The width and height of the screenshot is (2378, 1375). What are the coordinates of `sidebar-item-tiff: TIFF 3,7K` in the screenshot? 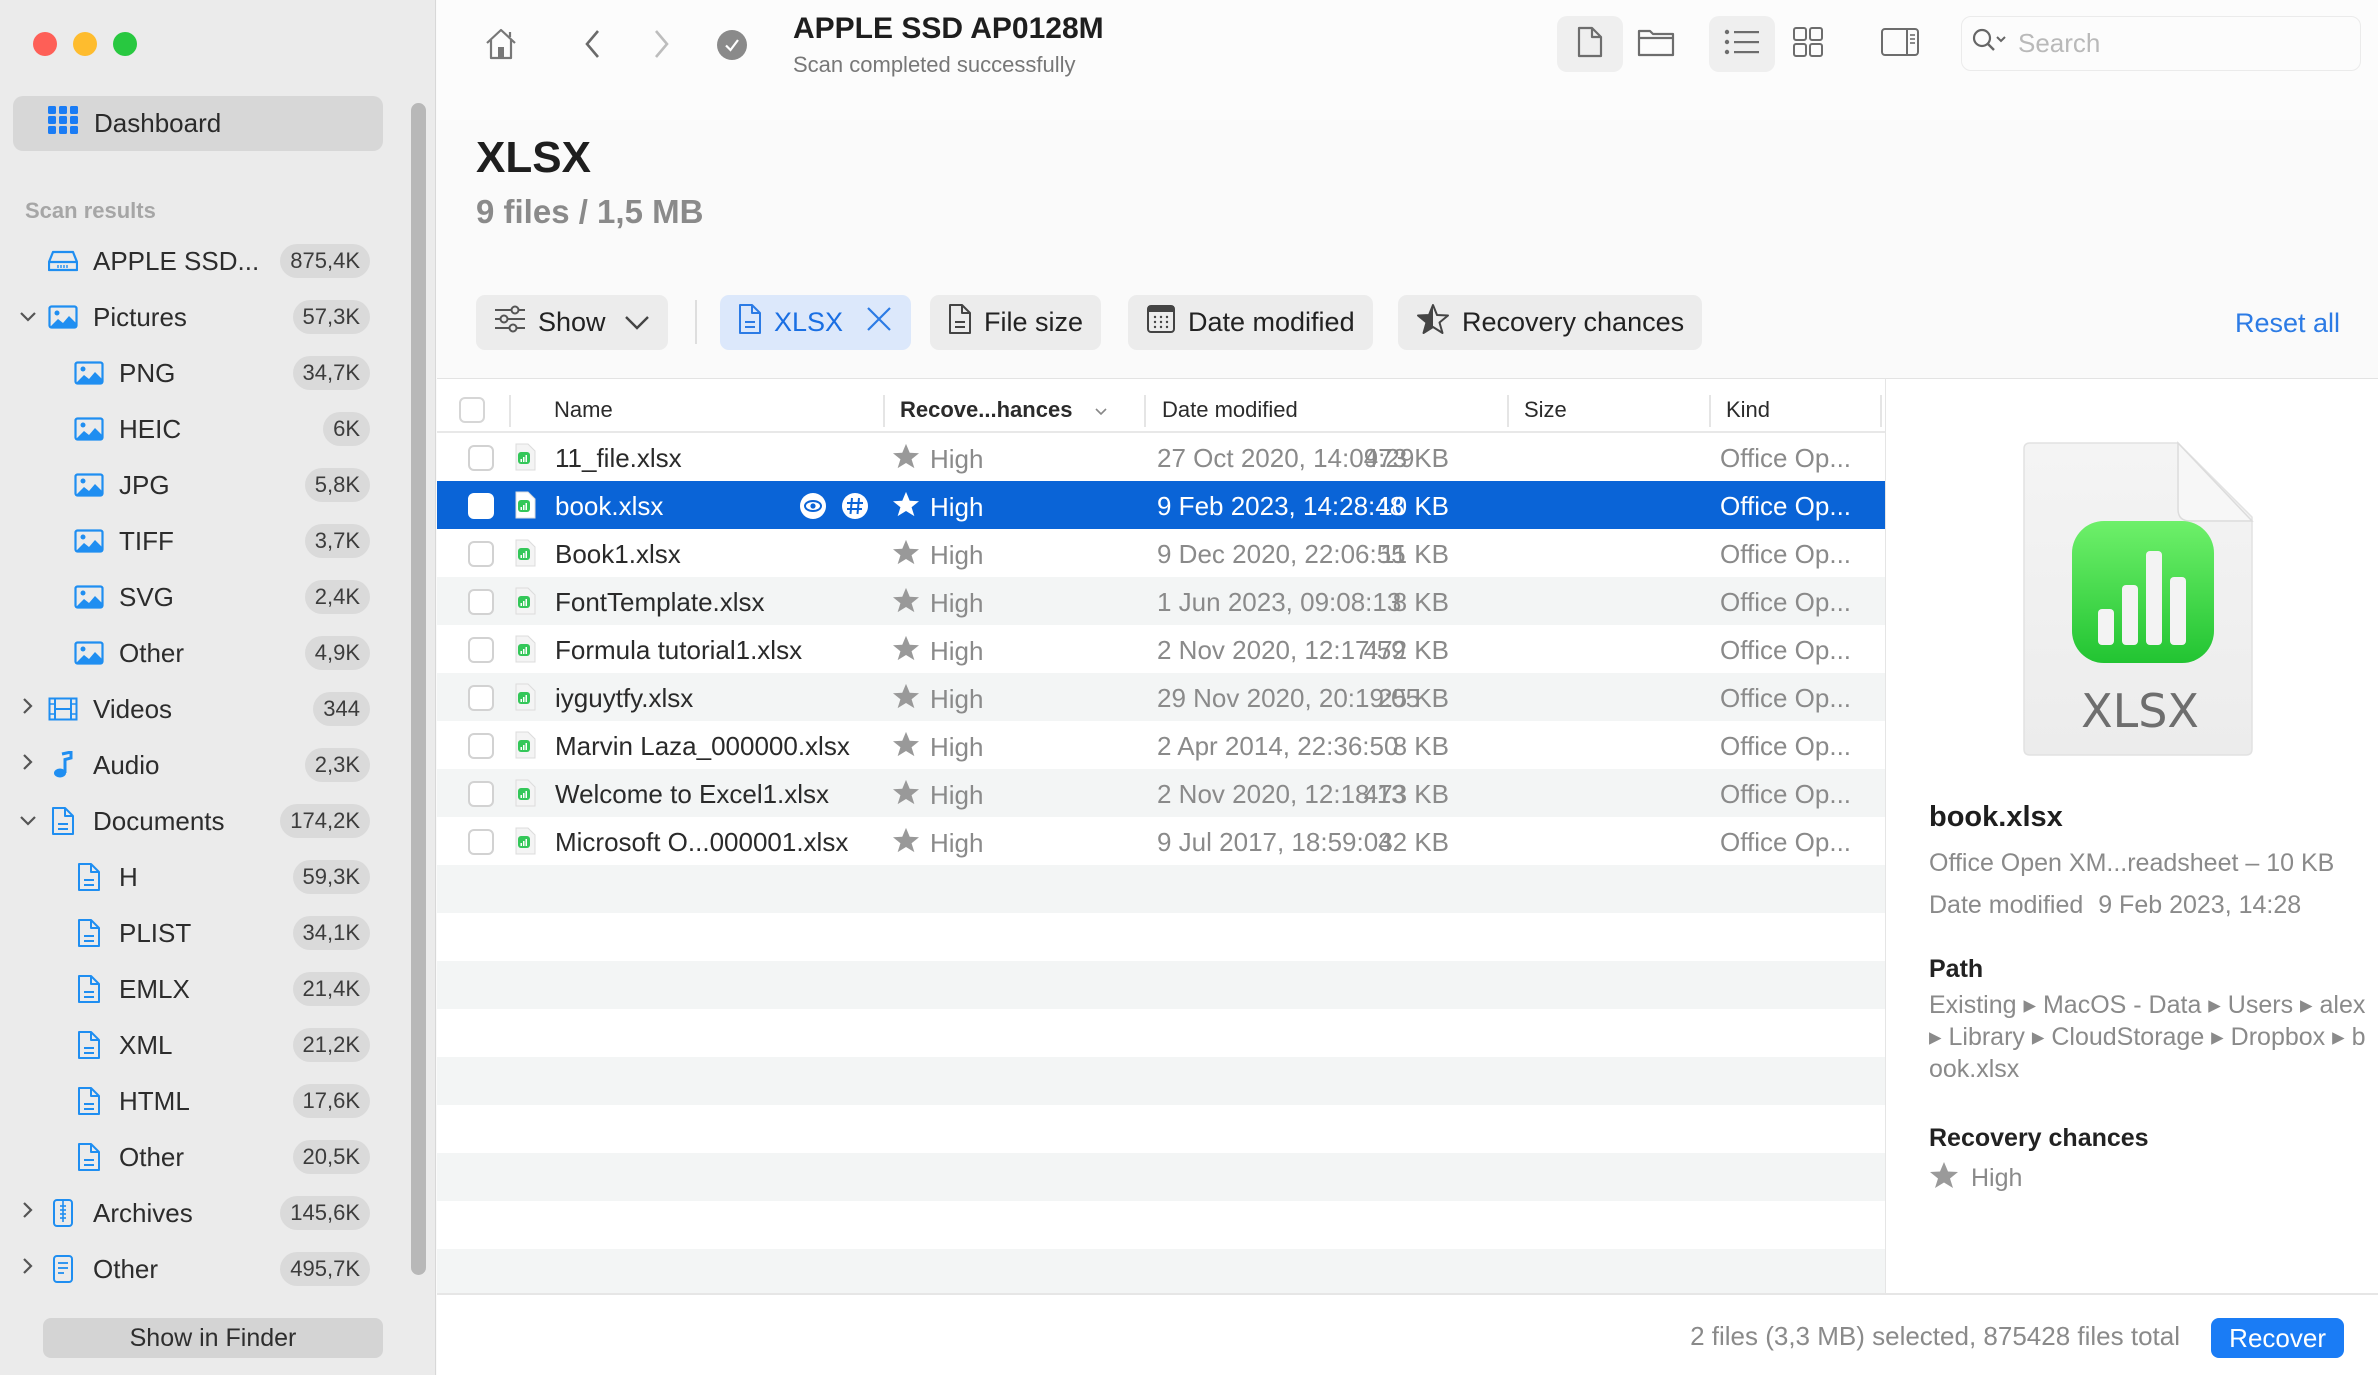 It's located at (200, 541).